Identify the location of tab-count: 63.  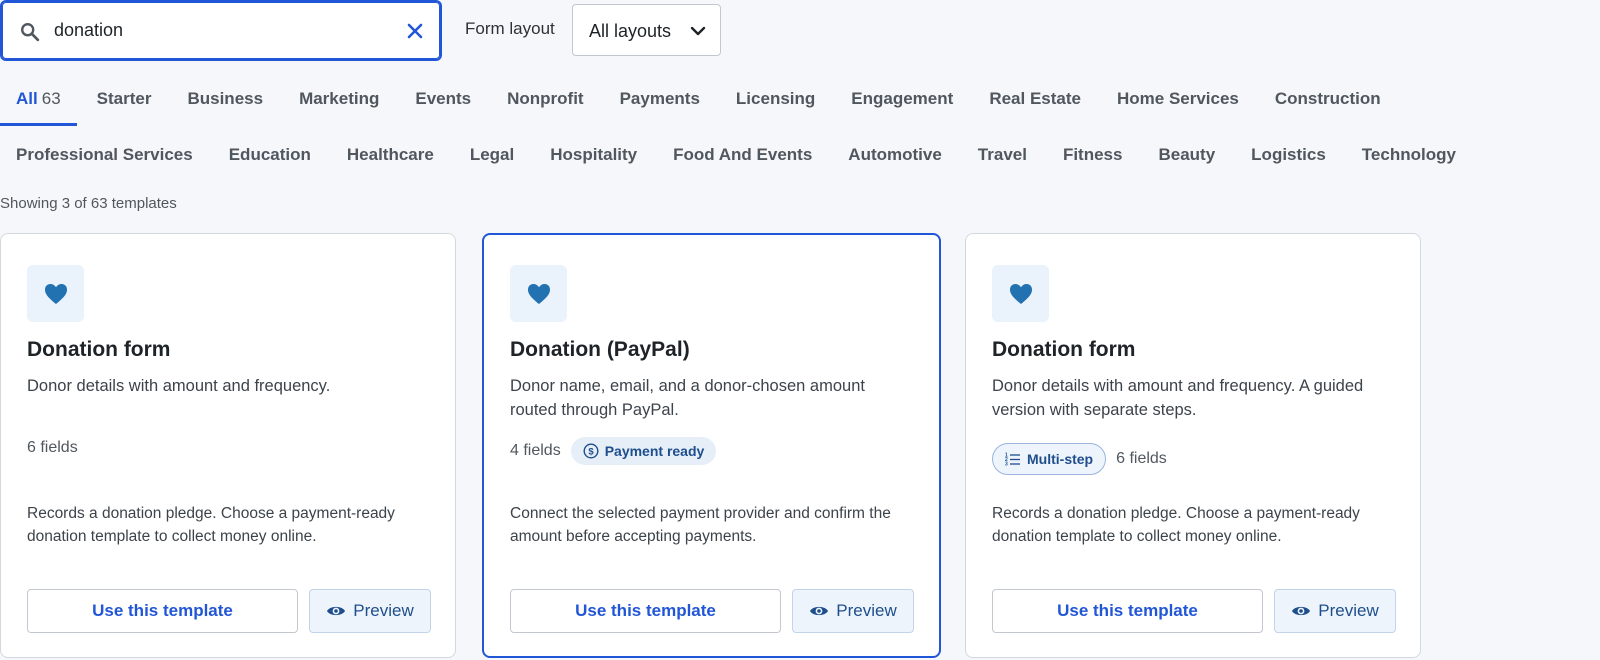
(51, 98).